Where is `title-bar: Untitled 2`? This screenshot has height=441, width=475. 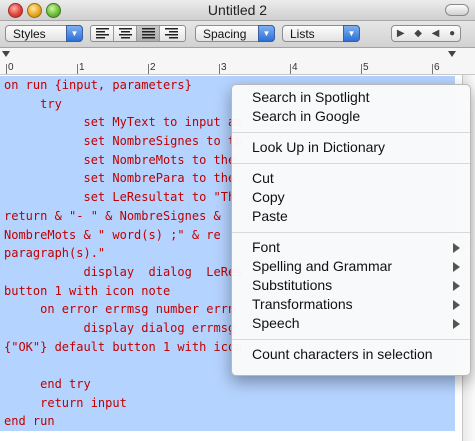
title-bar: Untitled 2 is located at coordinates (237, 10).